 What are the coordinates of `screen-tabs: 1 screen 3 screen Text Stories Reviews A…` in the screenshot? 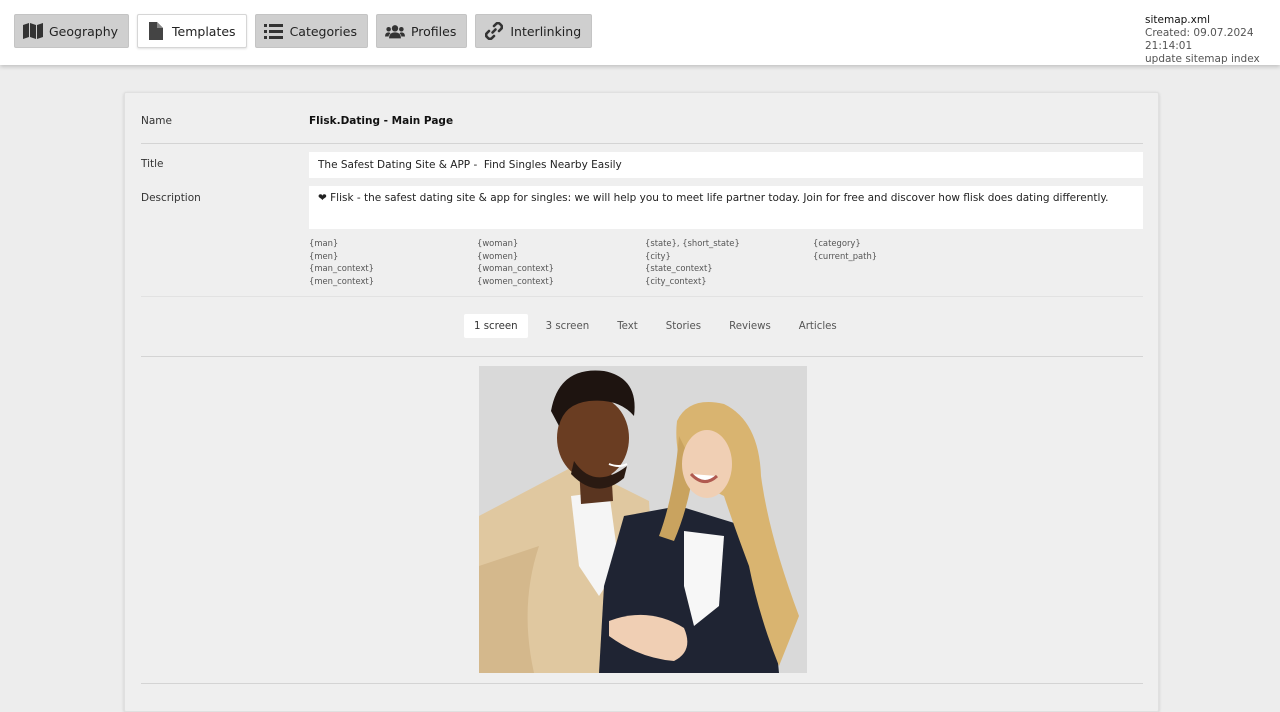 It's located at (659, 326).